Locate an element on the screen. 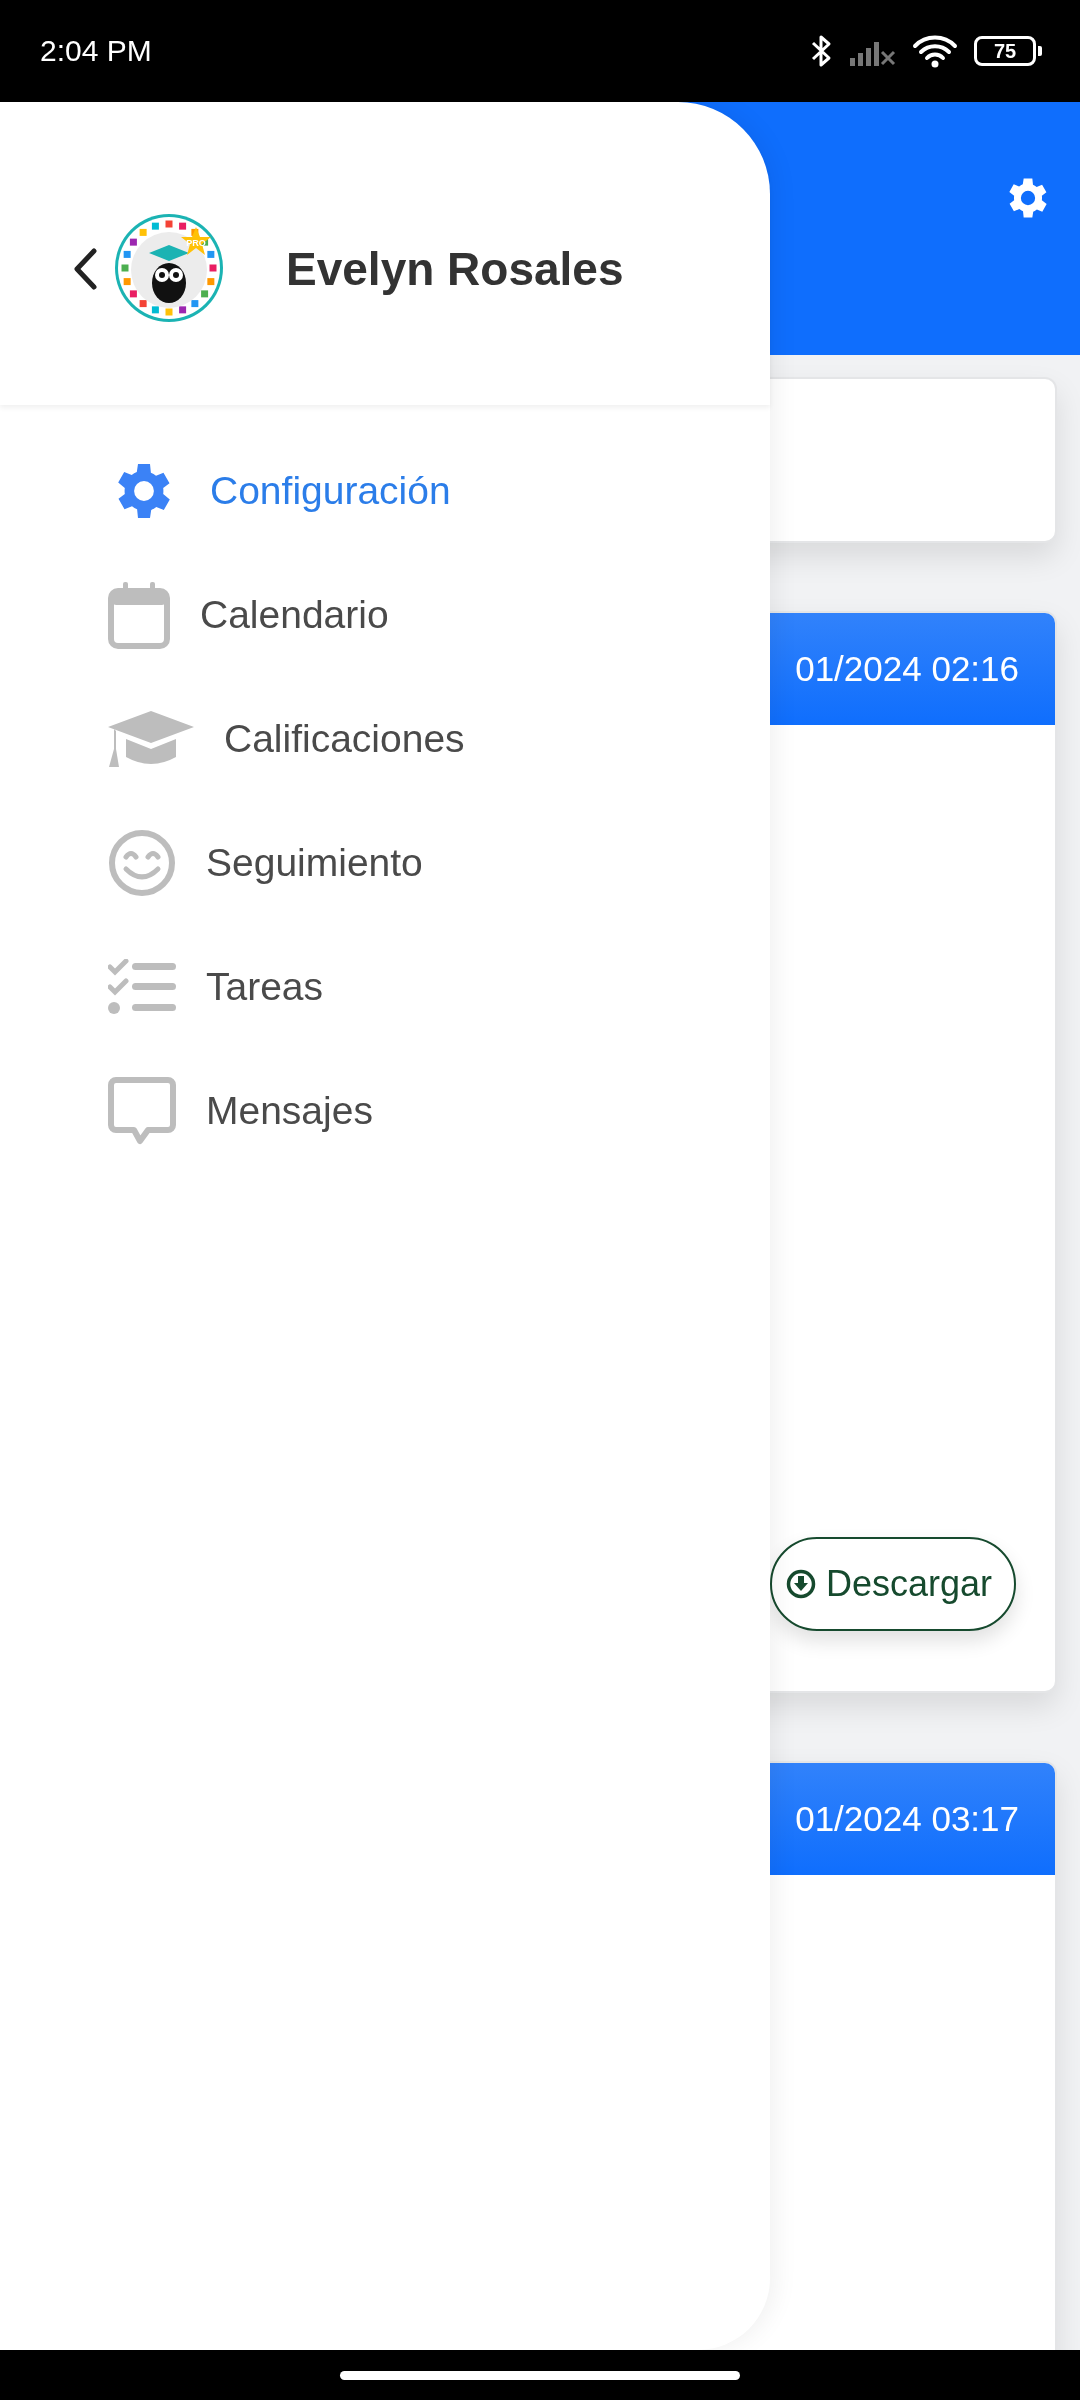 The height and width of the screenshot is (2400, 1080). calendar-icon is located at coordinates (139, 615).